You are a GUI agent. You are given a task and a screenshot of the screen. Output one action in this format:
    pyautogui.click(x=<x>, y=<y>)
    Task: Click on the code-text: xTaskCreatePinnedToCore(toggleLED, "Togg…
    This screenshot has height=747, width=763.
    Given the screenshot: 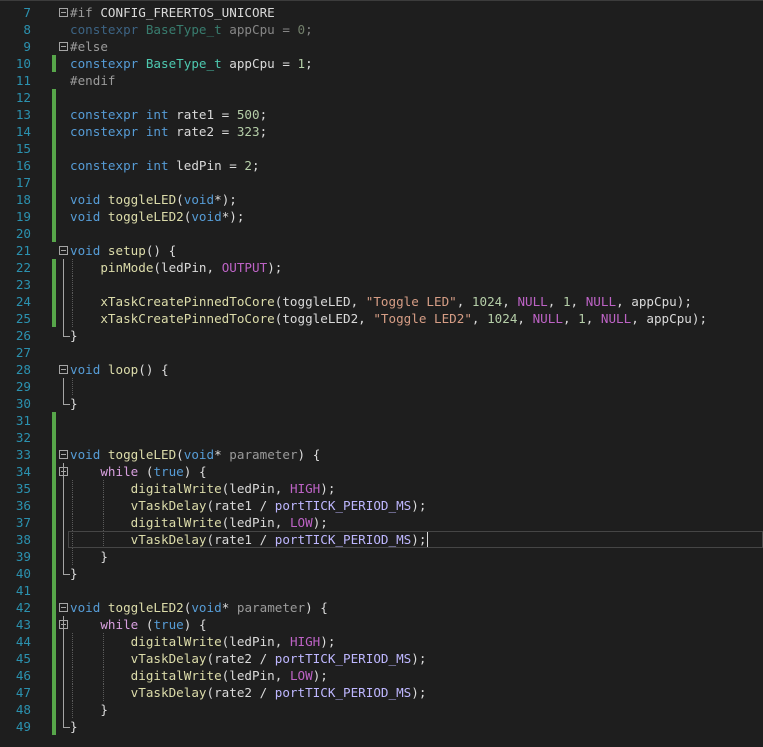 What is the action you would take?
    pyautogui.click(x=381, y=301)
    